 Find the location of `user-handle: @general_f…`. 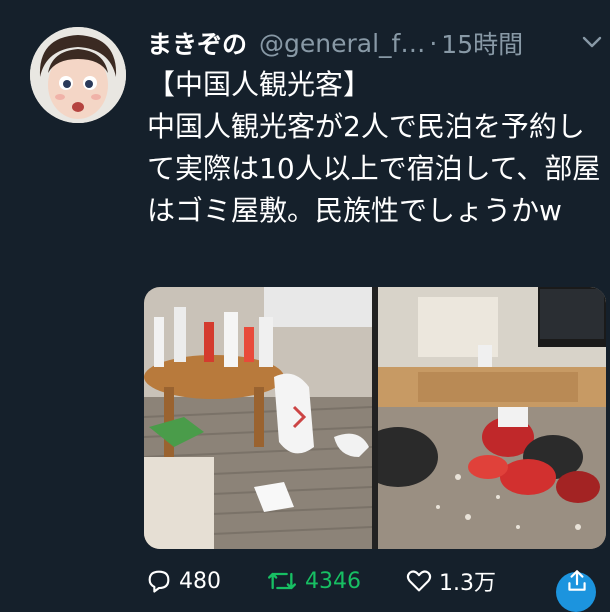

user-handle: @general_f… is located at coordinates (342, 43).